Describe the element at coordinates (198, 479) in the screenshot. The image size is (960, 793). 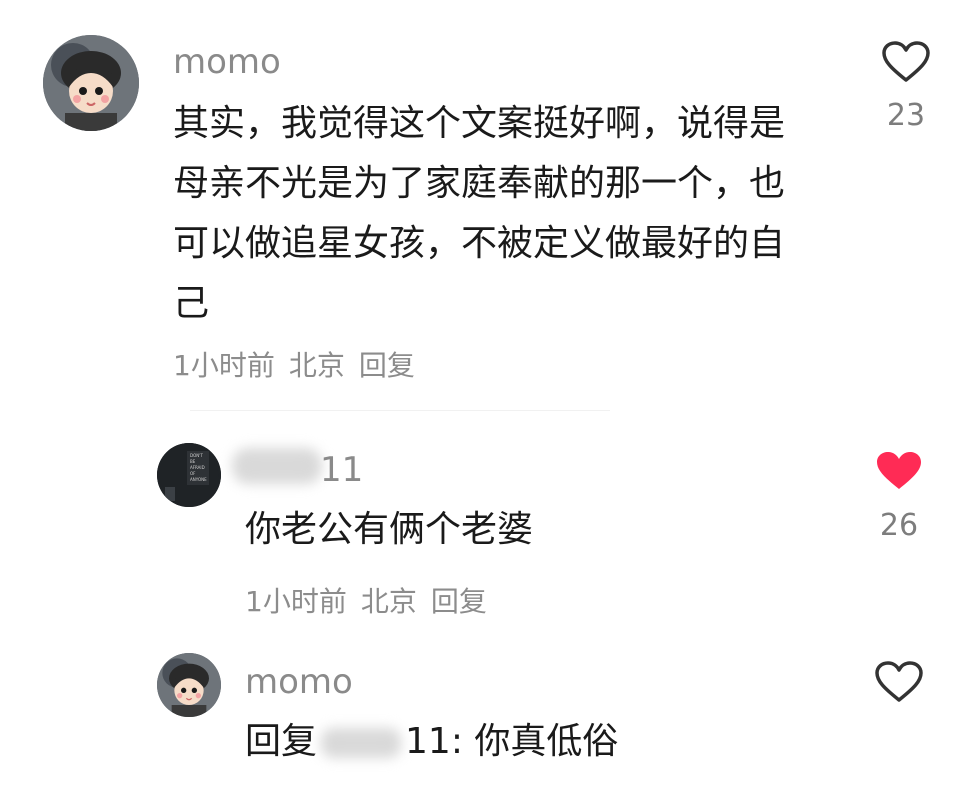
I see `svg-text: ANYONE` at that location.